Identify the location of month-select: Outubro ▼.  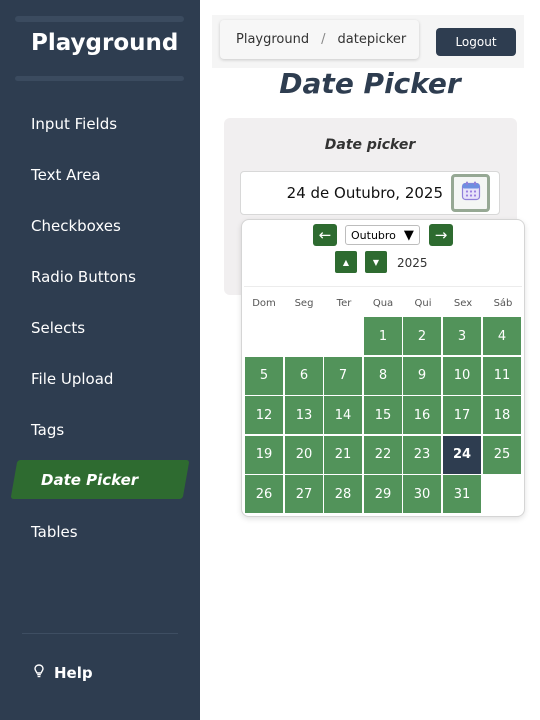
(382, 235).